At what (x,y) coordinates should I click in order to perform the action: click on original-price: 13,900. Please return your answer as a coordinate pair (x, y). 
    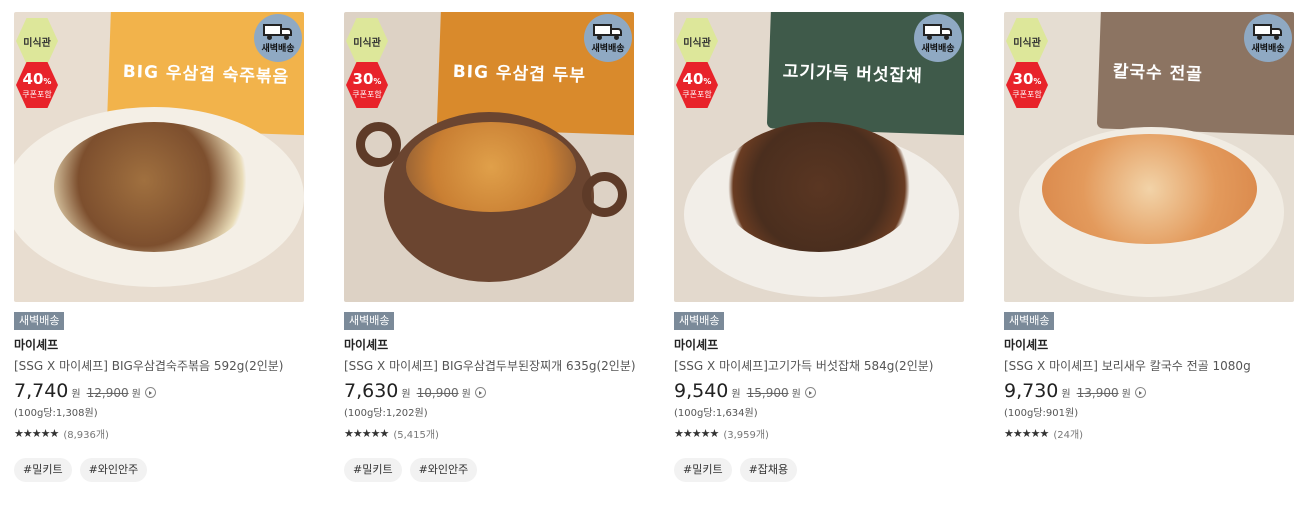
    Looking at the image, I should click on (1097, 393).